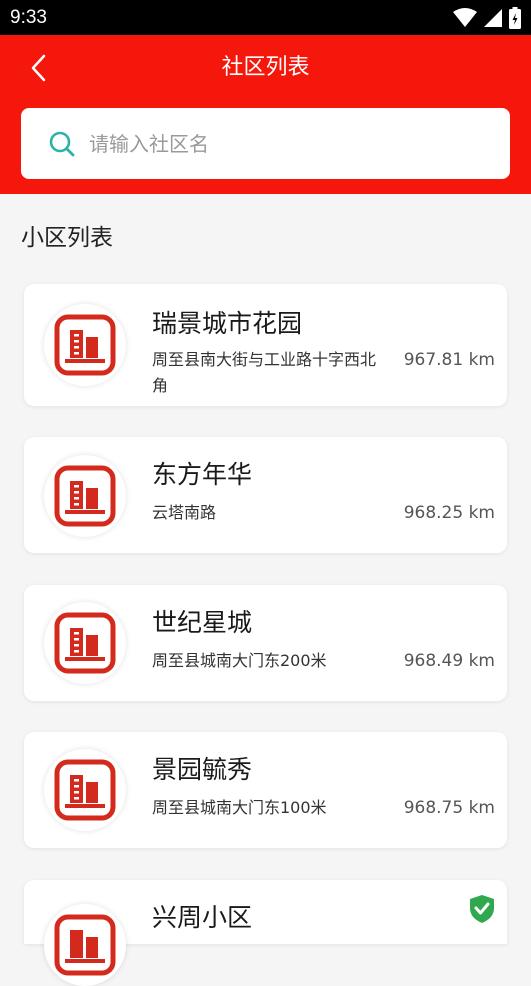  Describe the element at coordinates (265, 790) in the screenshot. I see `community-card: 景园毓秀 周至县城南大门东100米 968.75 km` at that location.